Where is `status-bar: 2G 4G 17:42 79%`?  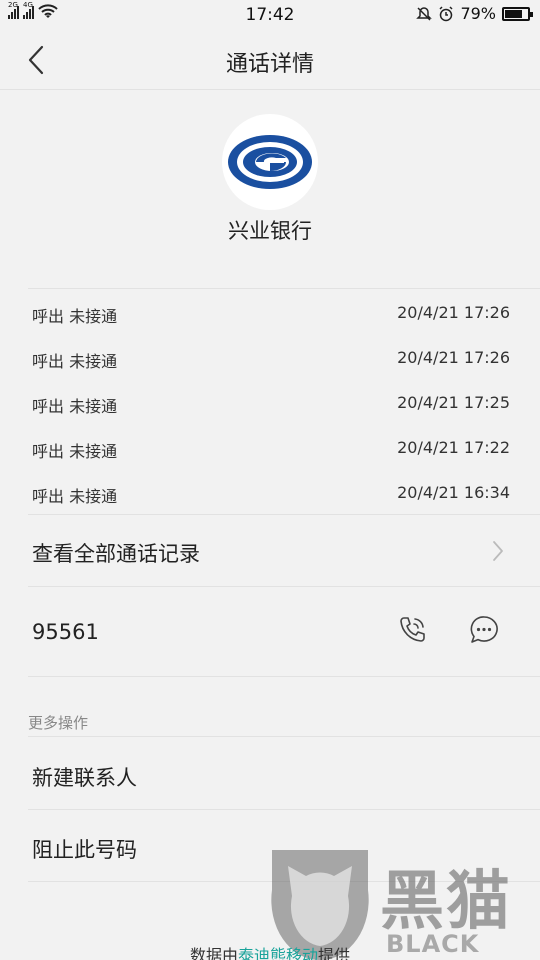
status-bar: 2G 4G 17:42 79% is located at coordinates (270, 15).